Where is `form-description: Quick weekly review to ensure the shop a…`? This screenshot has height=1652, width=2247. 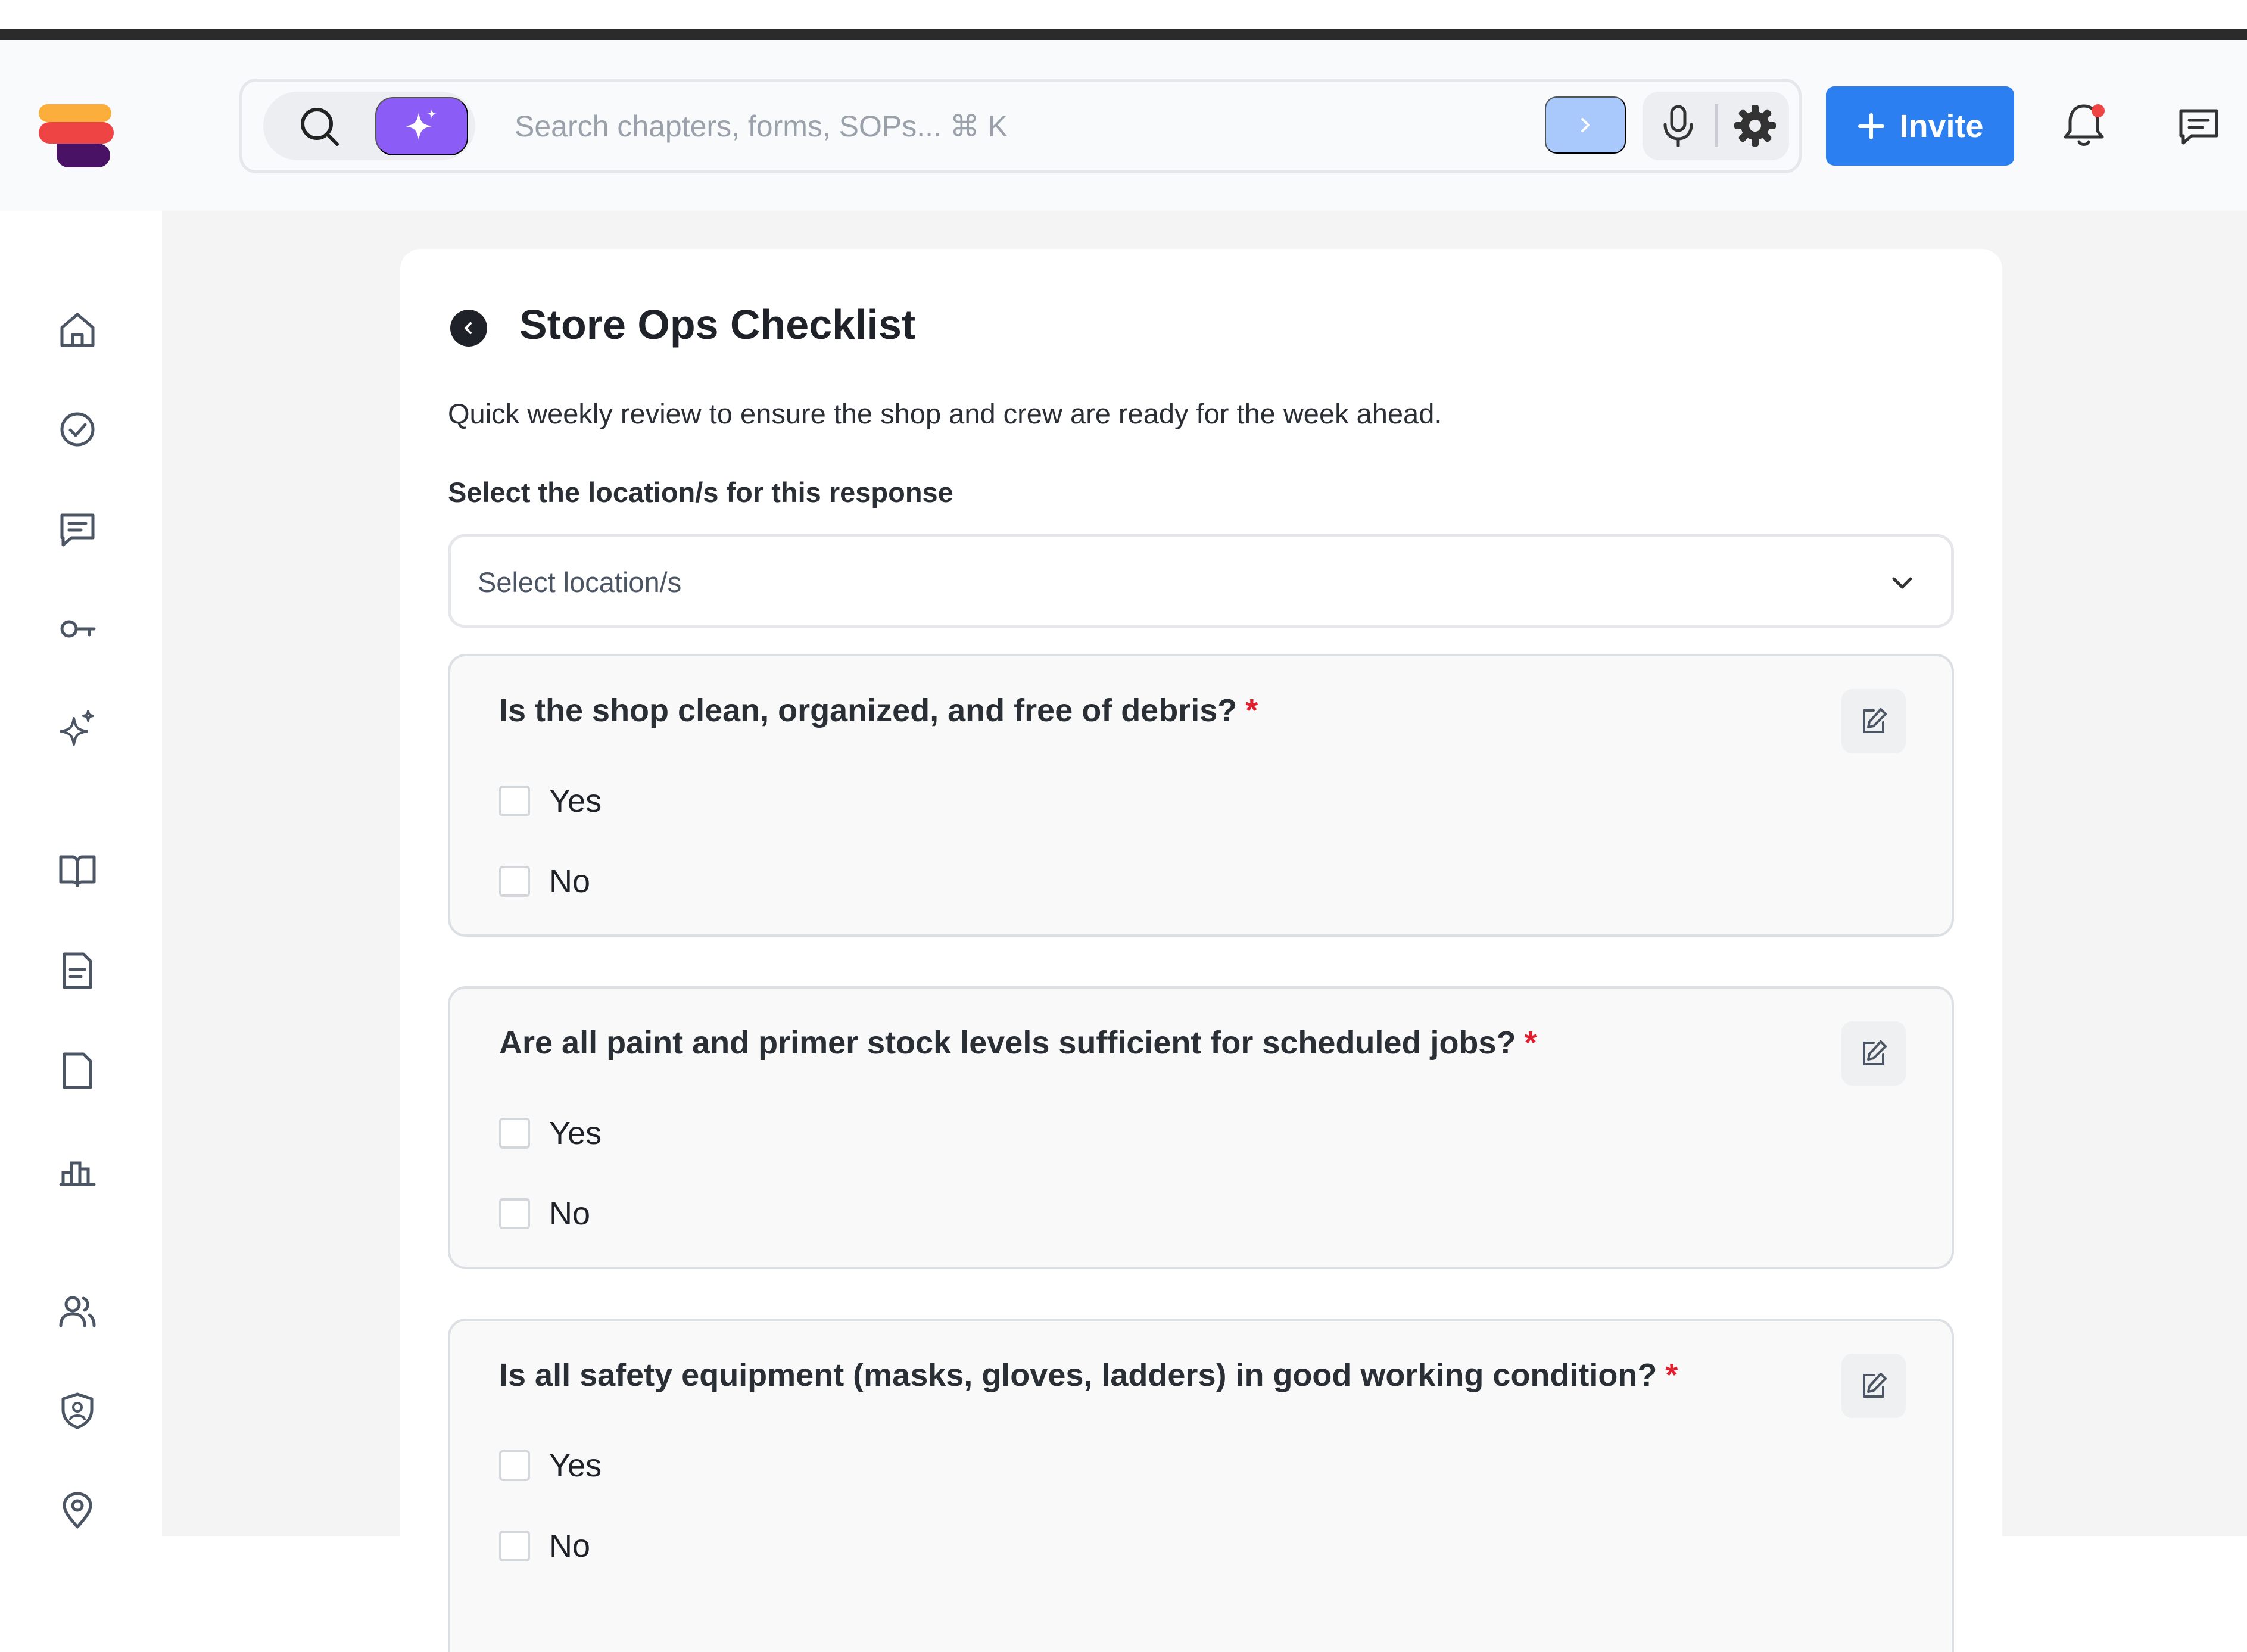
form-description: Quick weekly review to ensure the shop a… is located at coordinates (945, 413).